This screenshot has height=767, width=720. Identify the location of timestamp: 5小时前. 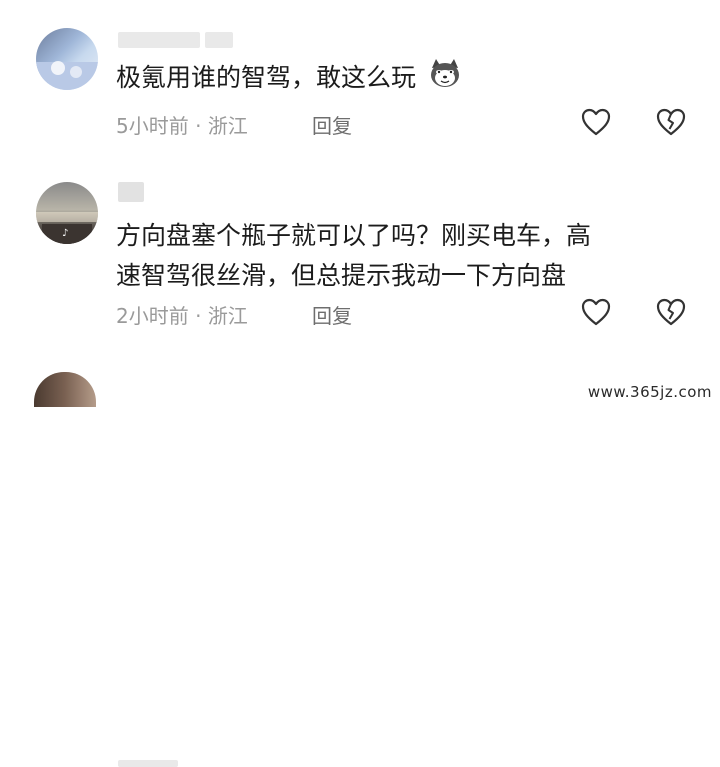
(152, 126).